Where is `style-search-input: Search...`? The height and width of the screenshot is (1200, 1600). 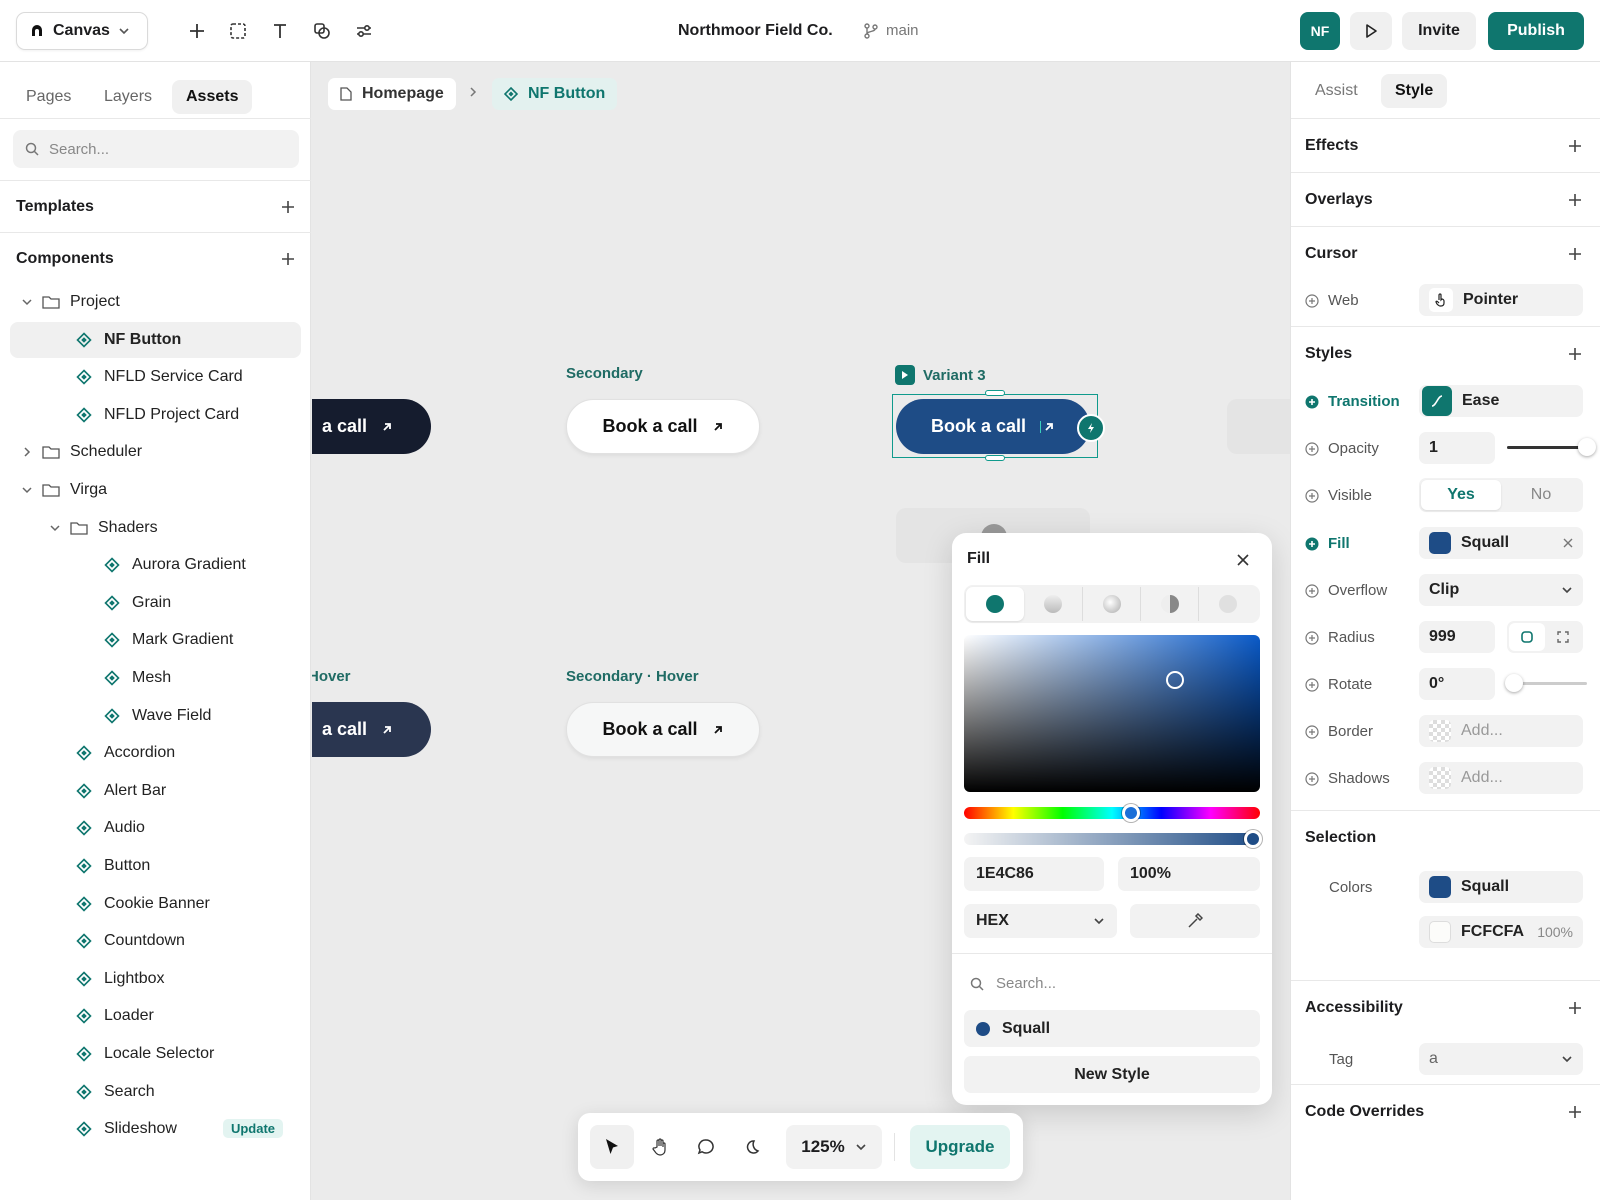
style-search-input: Search... is located at coordinates (1013, 983).